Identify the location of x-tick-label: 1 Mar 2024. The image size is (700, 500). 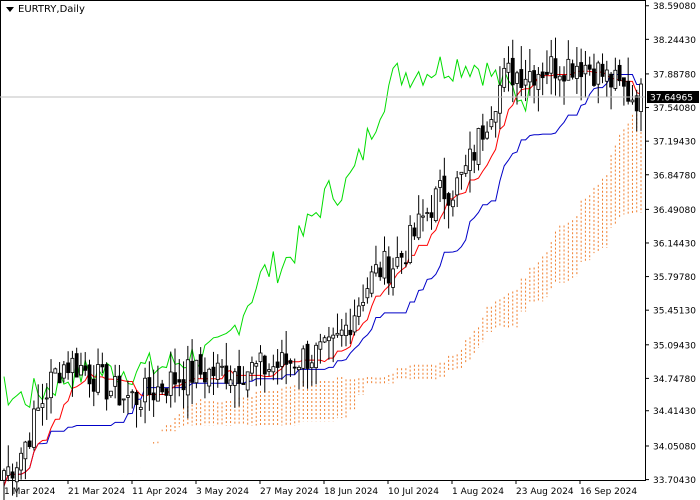
(30, 492).